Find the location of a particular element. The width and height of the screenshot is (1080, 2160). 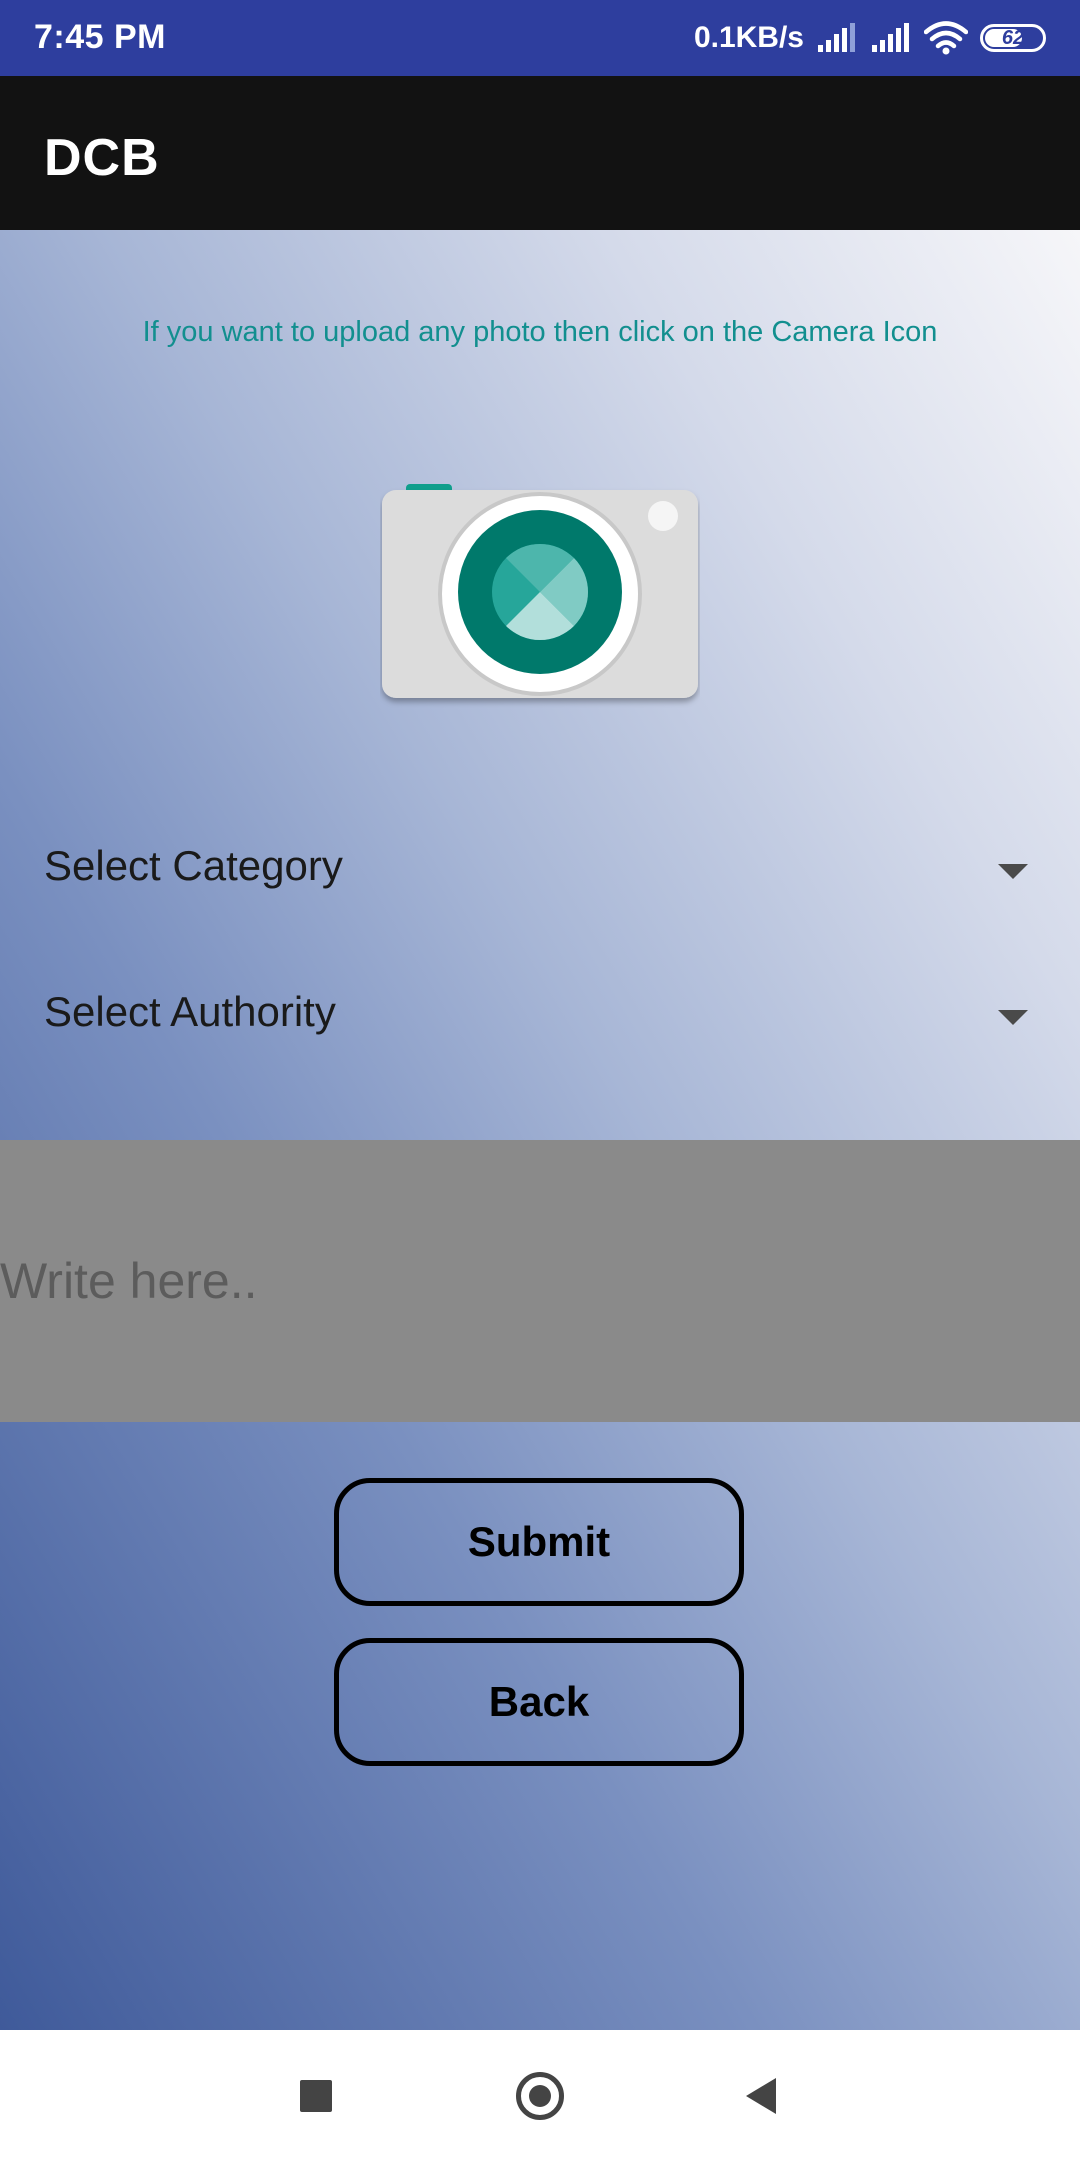

home-icon is located at coordinates (540, 2096).